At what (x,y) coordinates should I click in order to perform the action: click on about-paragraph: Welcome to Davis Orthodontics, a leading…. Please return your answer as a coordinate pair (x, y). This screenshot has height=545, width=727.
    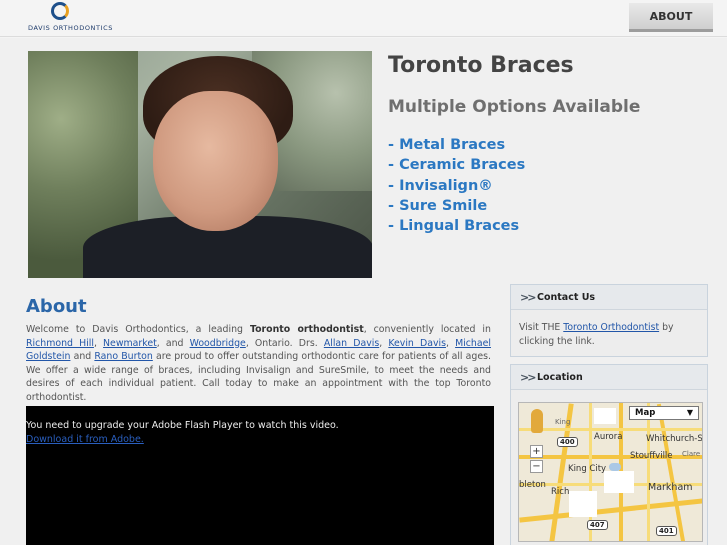
    Looking at the image, I should click on (258, 363).